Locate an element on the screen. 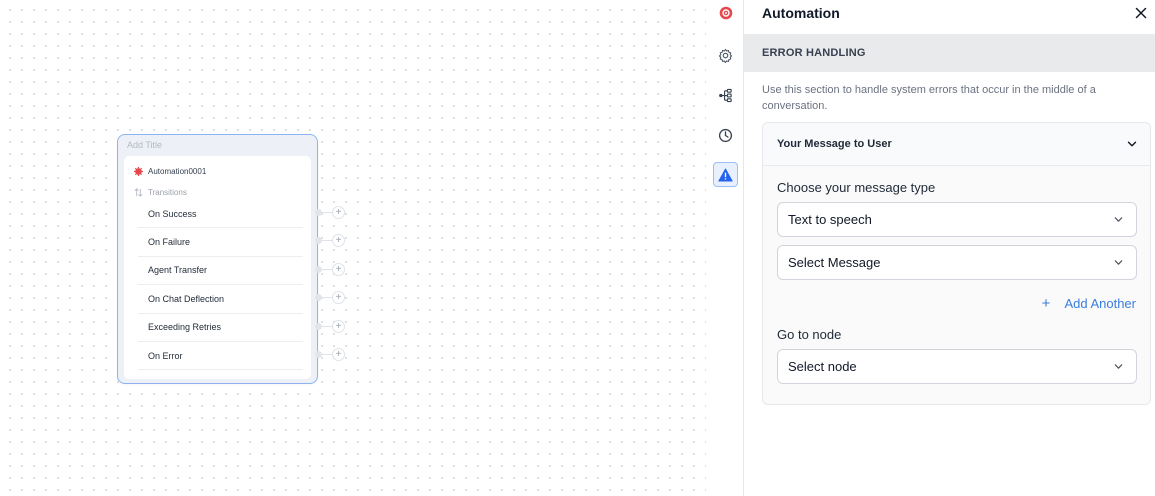 This screenshot has width=1155, height=496. node-header: Automation0001 is located at coordinates (170, 171).